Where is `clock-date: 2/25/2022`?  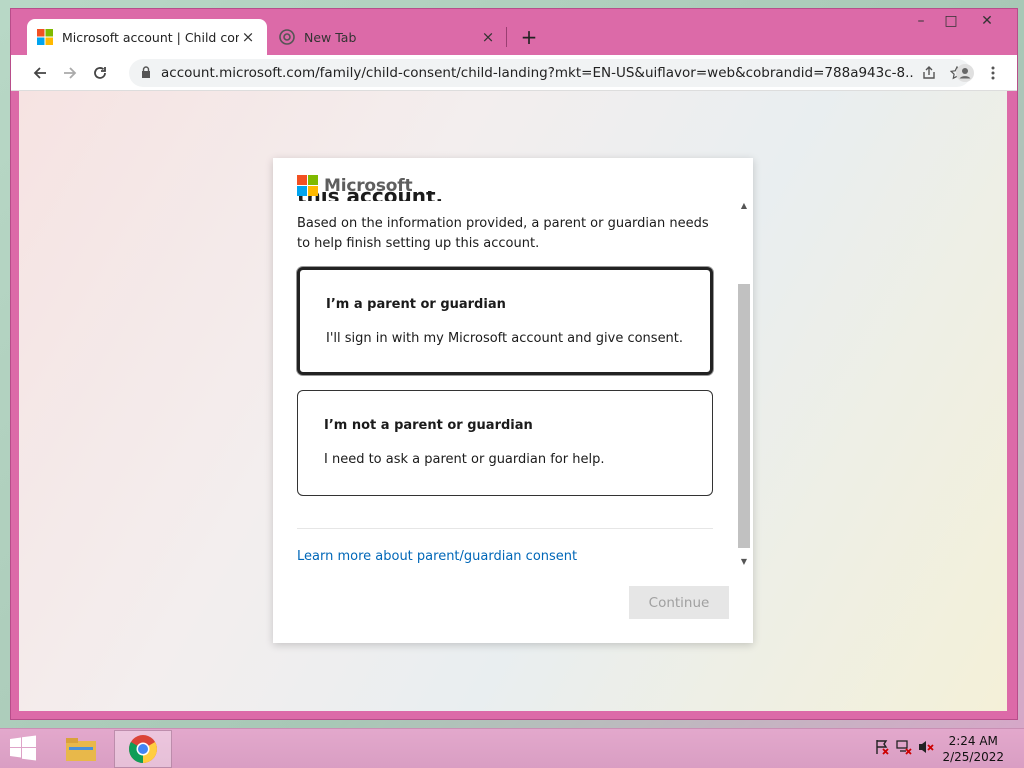
clock-date: 2/25/2022 is located at coordinates (973, 757).